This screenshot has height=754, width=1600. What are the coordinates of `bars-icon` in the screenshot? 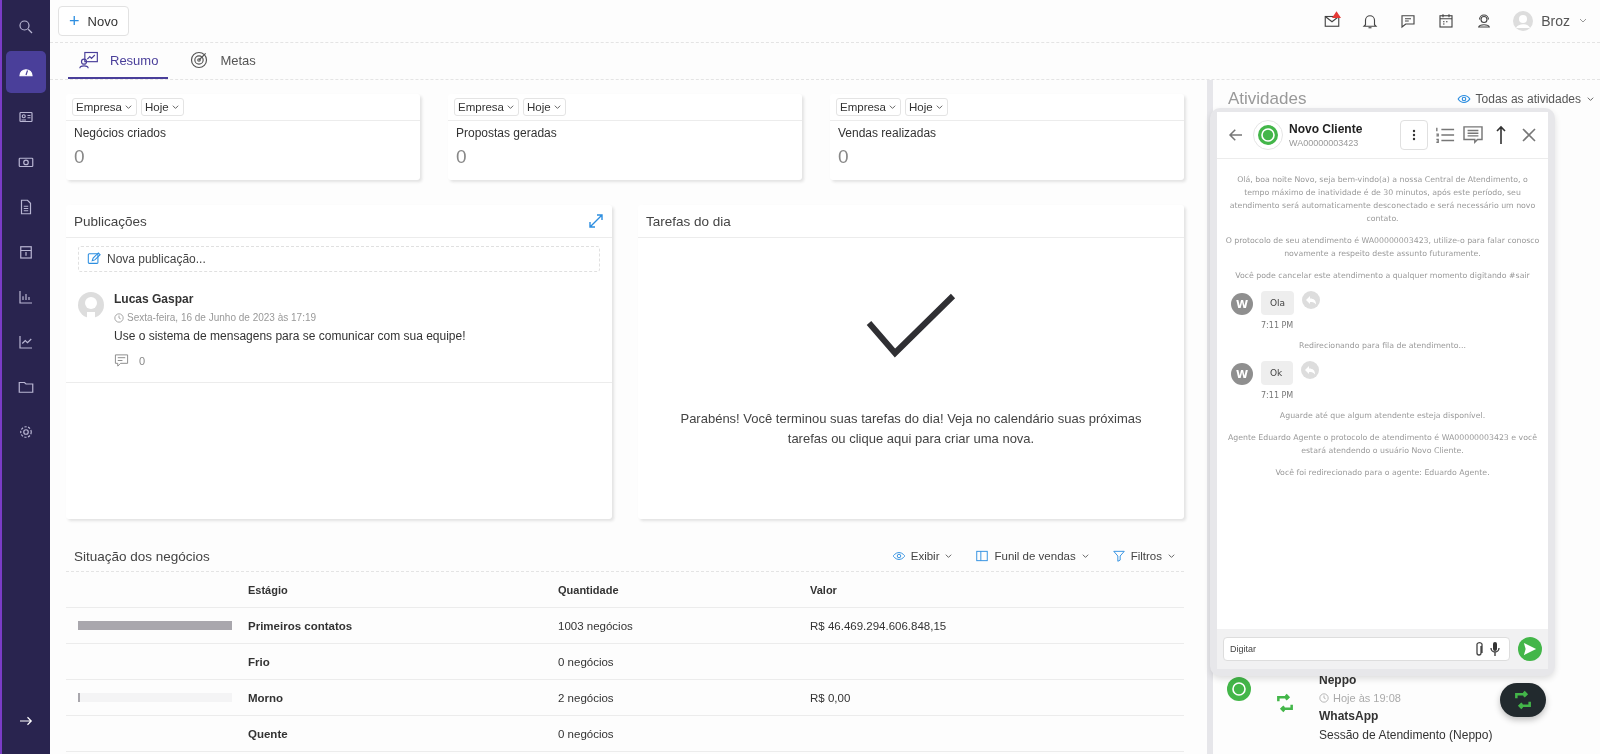 It's located at (26, 297).